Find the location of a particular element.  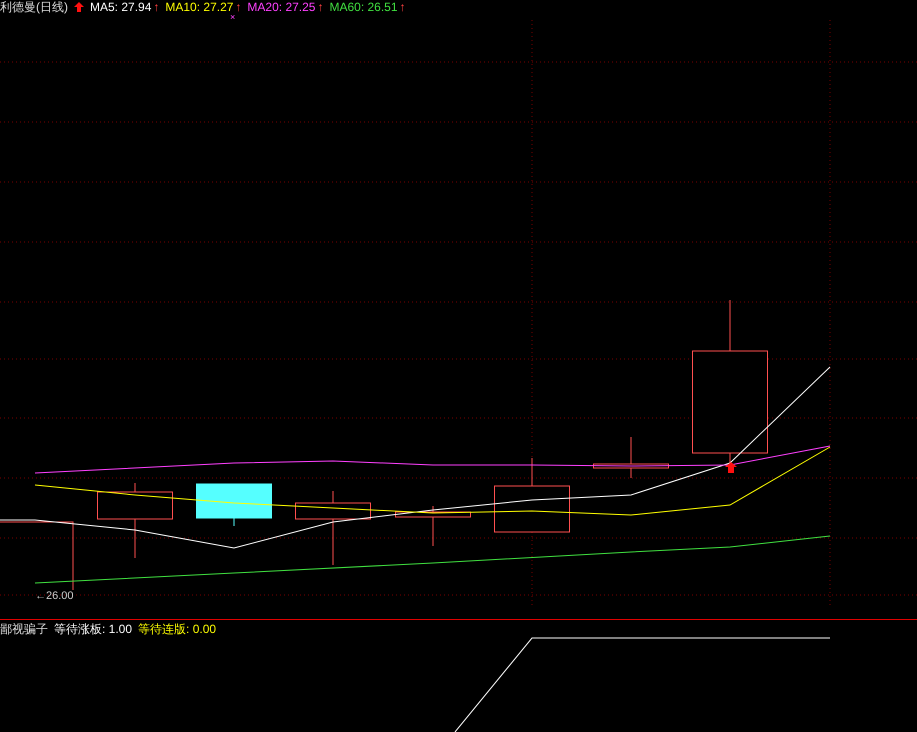

indicator-value: 等待连版: 0.00 is located at coordinates (177, 629).